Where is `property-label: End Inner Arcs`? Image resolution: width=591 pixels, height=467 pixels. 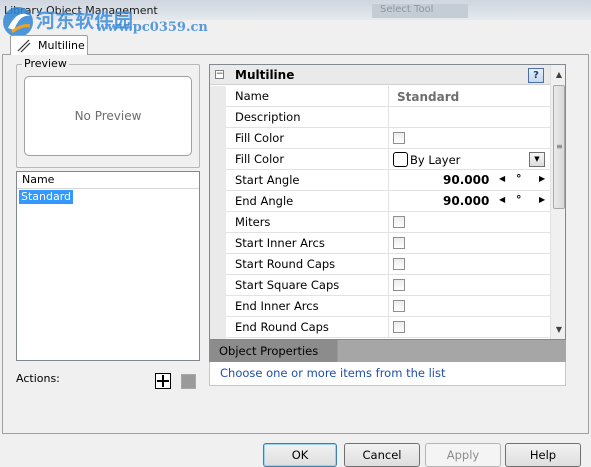 property-label: End Inner Arcs is located at coordinates (277, 306).